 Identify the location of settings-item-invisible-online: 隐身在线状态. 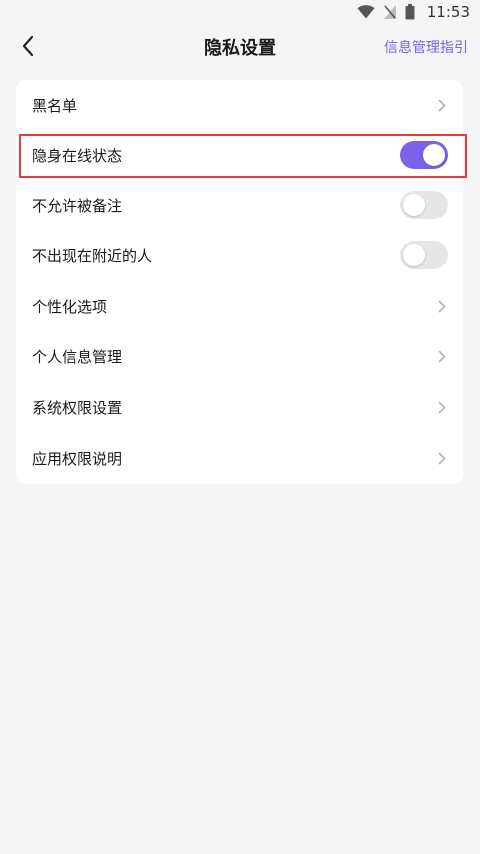
(239, 155).